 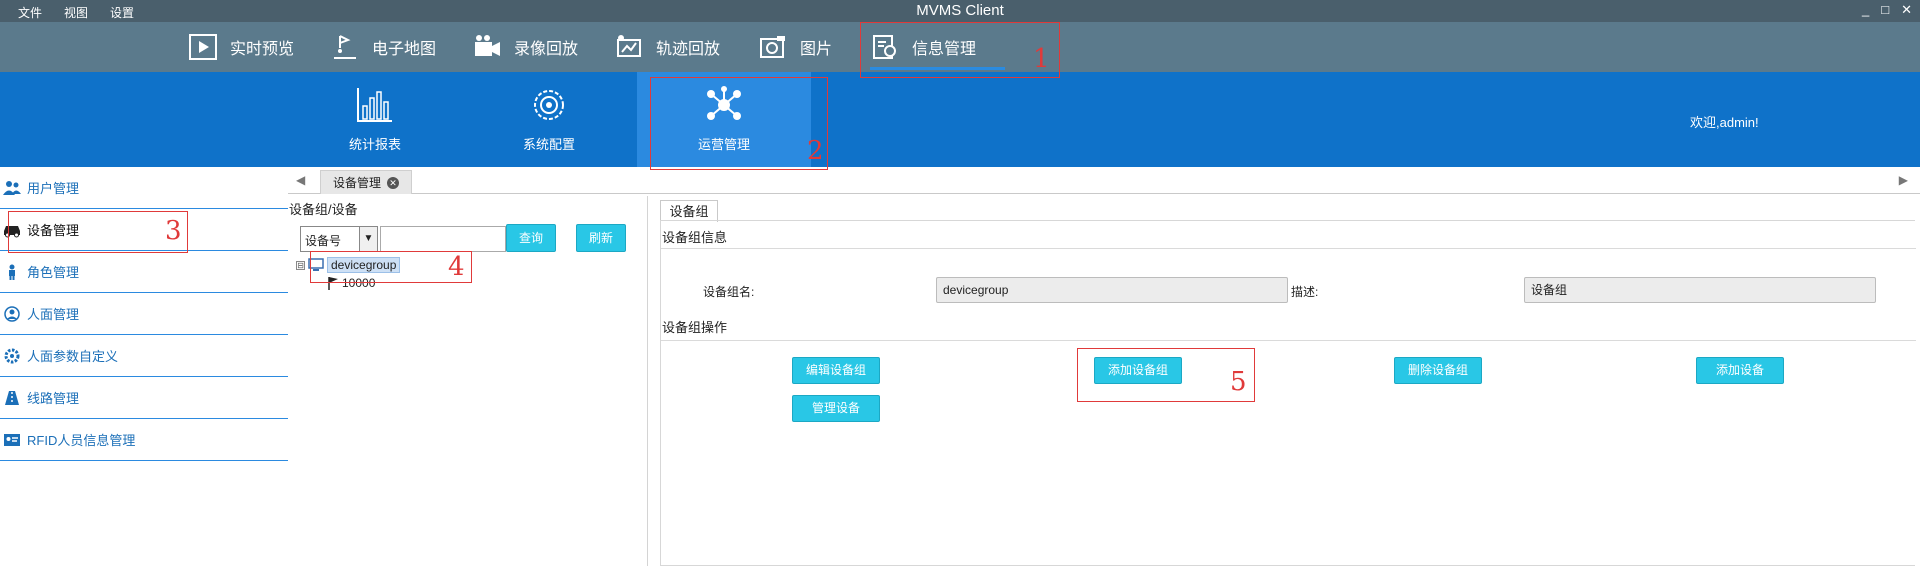 What do you see at coordinates (1700, 290) in the screenshot?
I see `description-field: 设备组` at bounding box center [1700, 290].